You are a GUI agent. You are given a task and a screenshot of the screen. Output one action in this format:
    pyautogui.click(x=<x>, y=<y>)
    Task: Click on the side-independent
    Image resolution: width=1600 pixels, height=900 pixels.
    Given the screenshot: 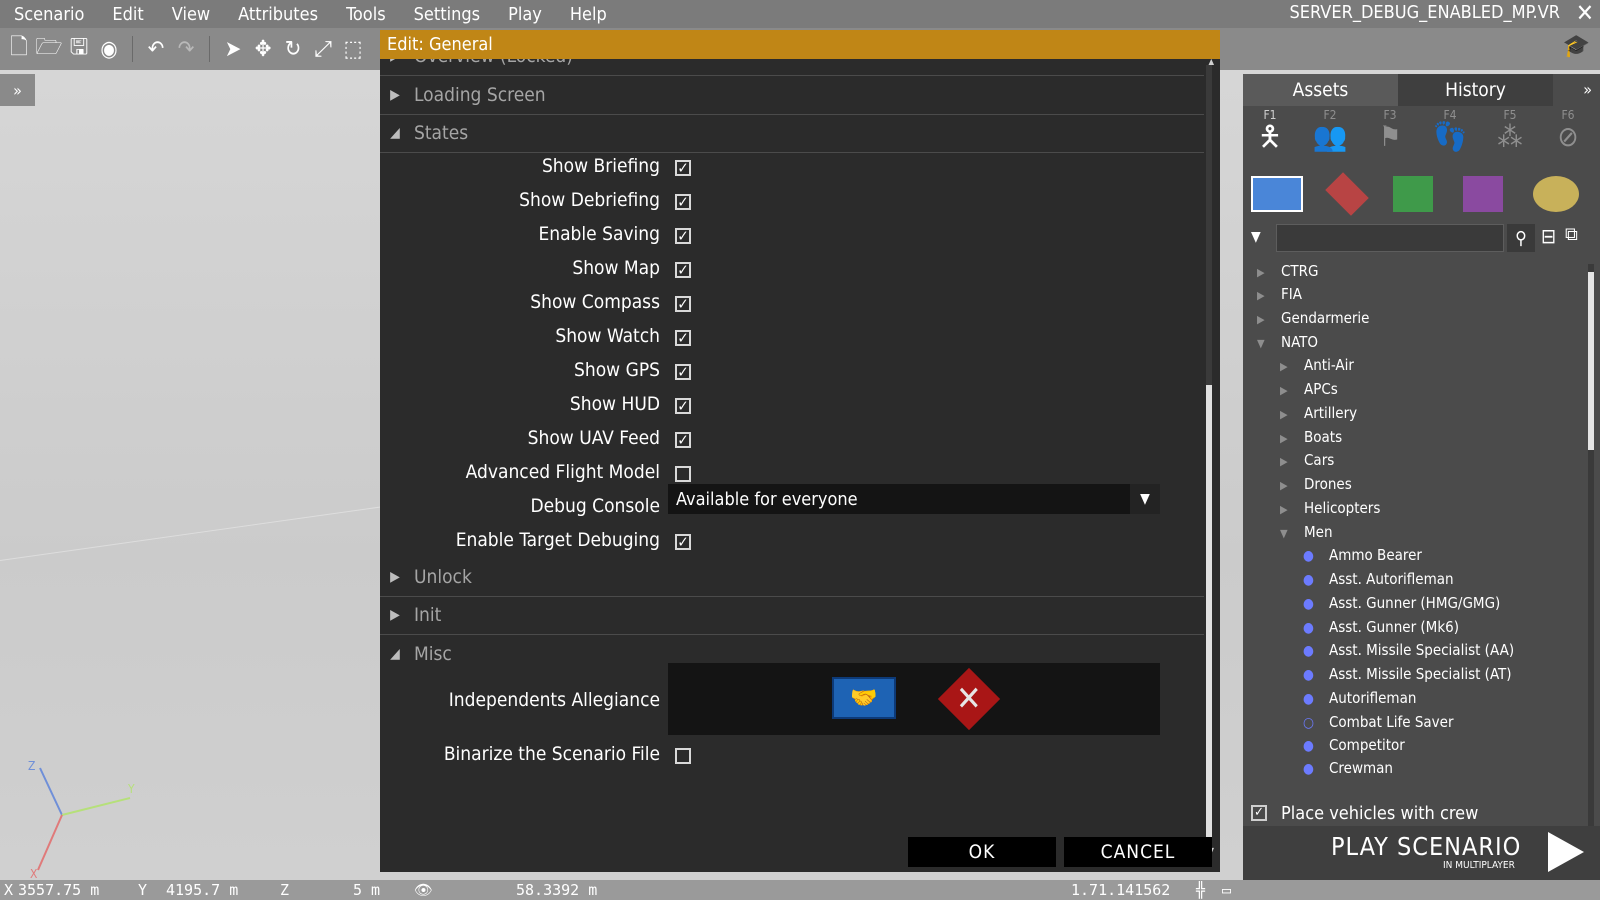 What is the action you would take?
    pyautogui.click(x=1413, y=194)
    